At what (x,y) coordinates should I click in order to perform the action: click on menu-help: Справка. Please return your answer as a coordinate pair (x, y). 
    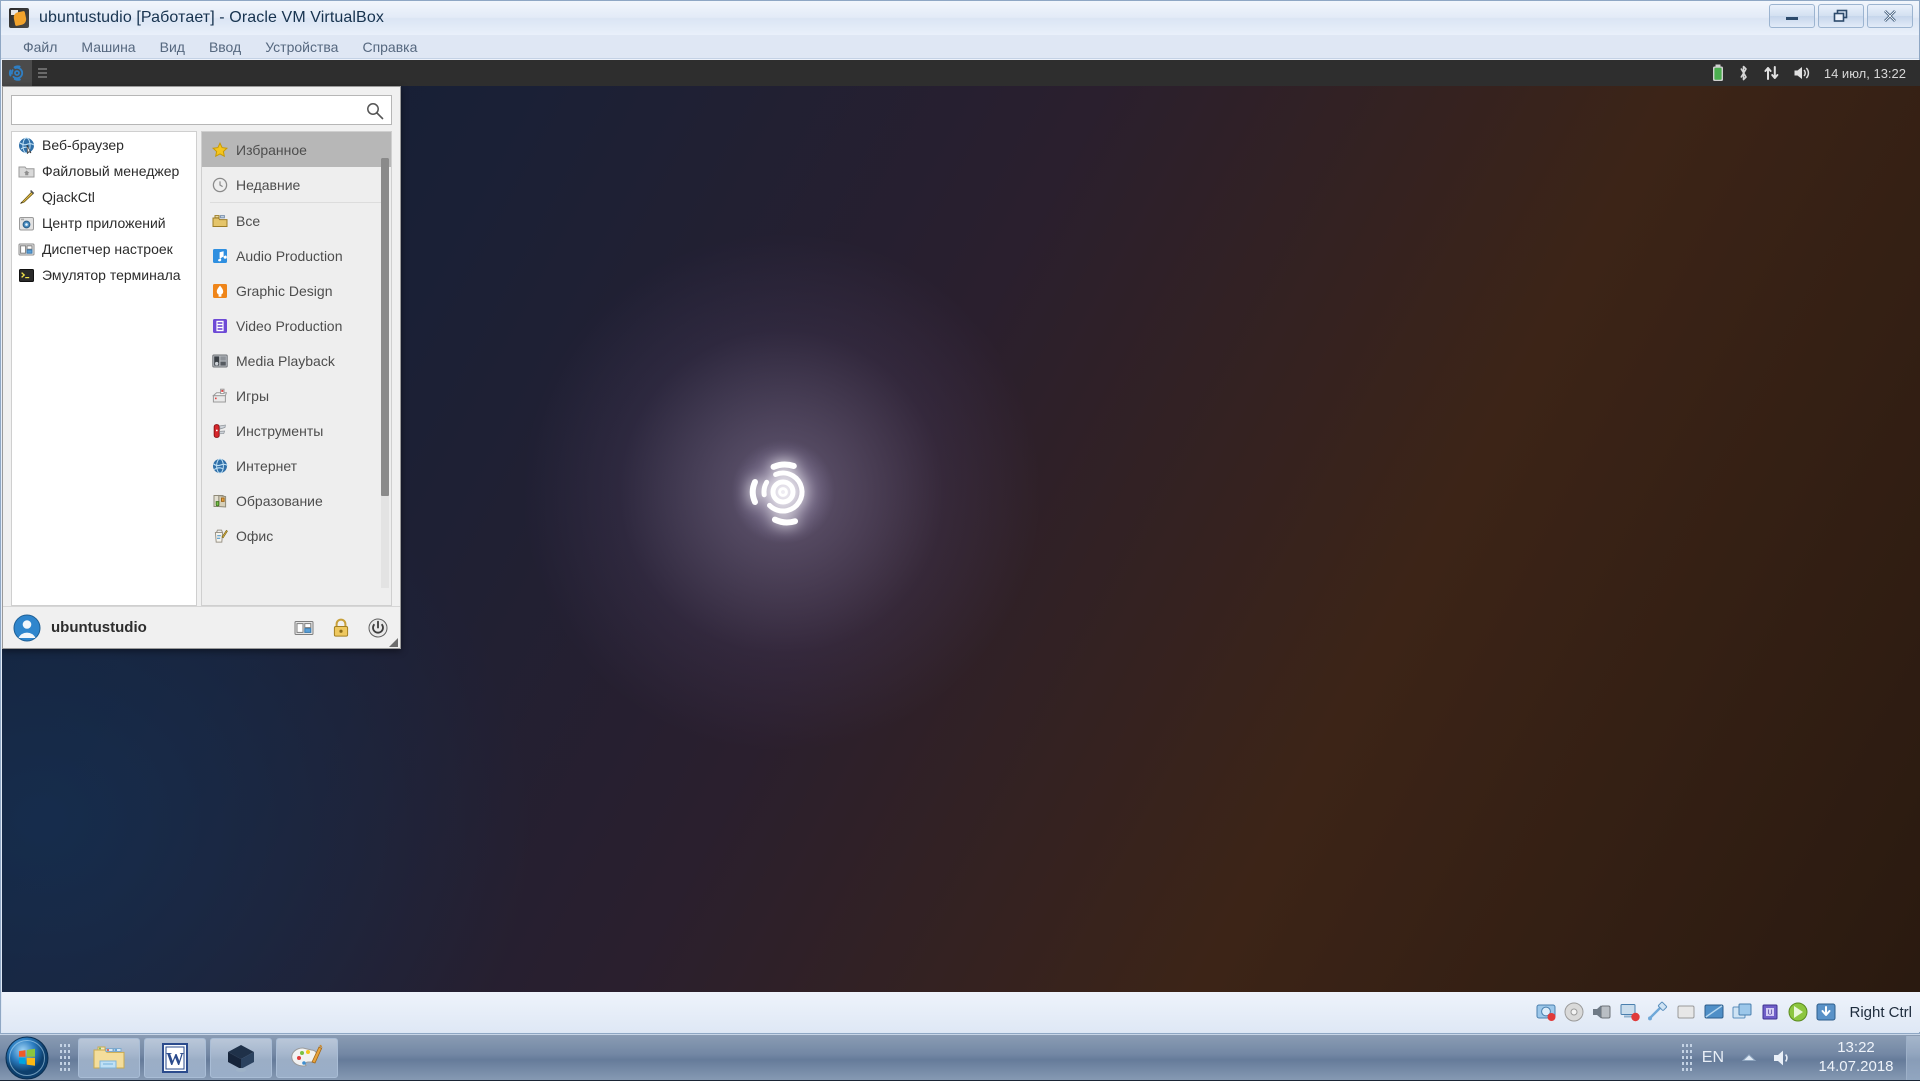
    Looking at the image, I should click on (389, 47).